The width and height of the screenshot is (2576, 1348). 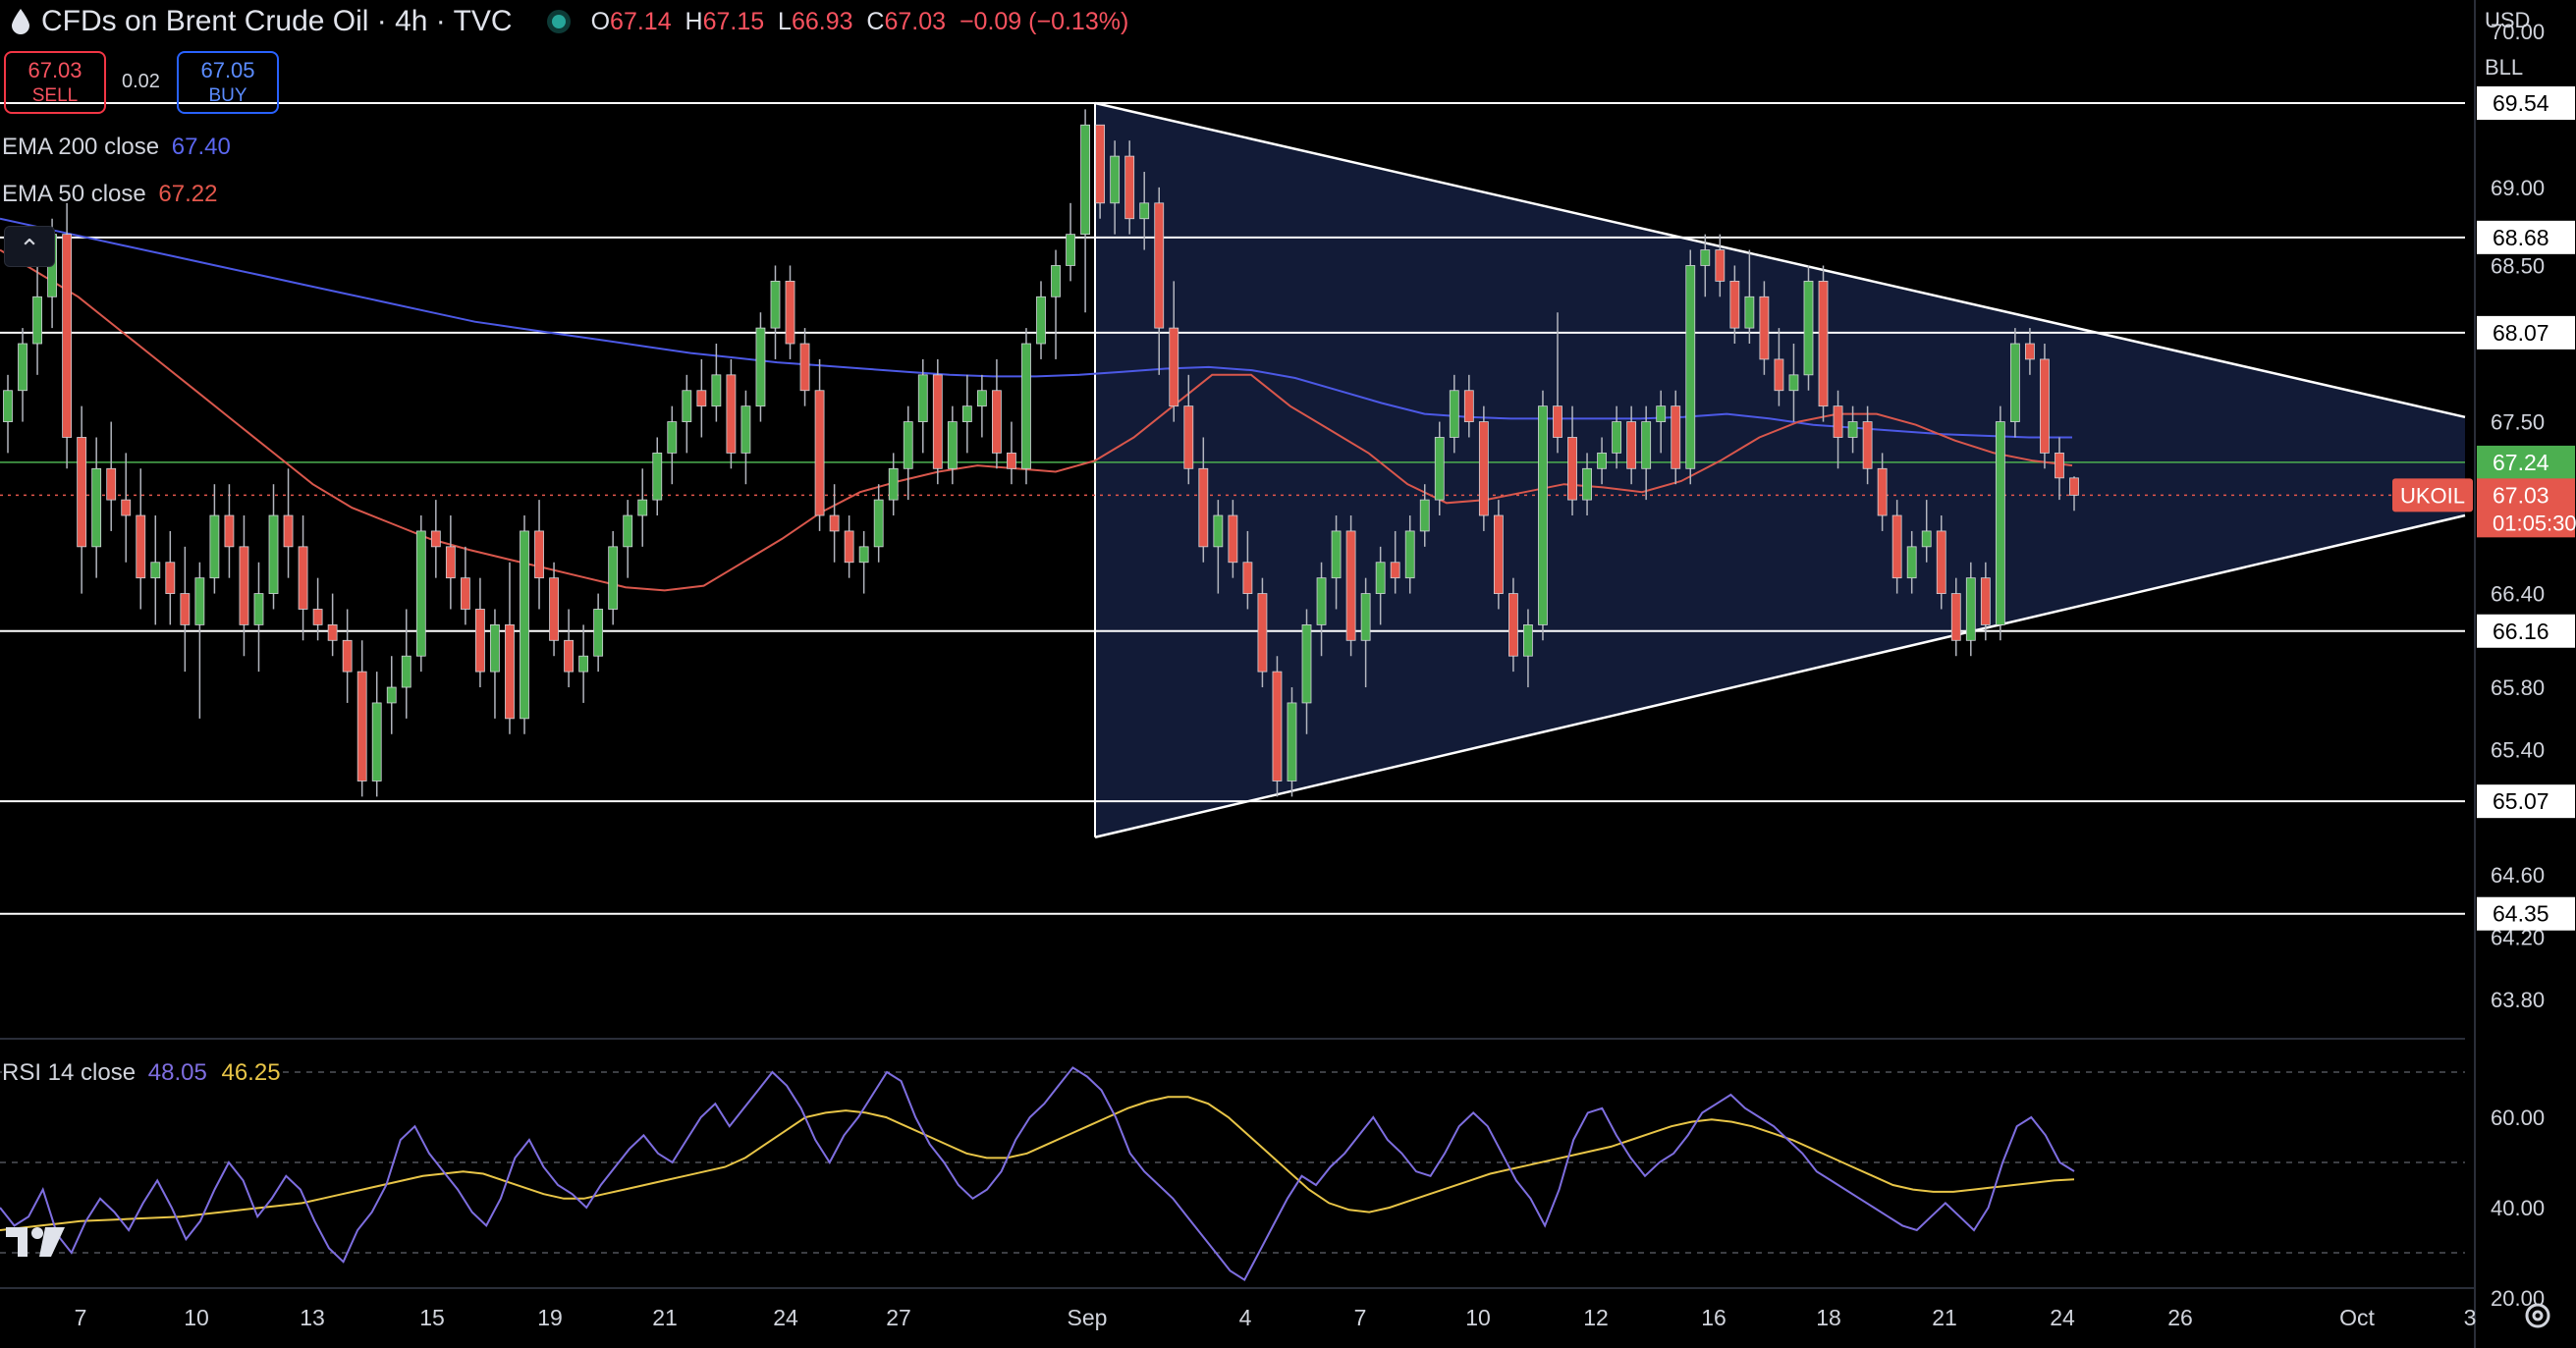 What do you see at coordinates (2518, 188) in the screenshot?
I see `price-tick-label: 69.00` at bounding box center [2518, 188].